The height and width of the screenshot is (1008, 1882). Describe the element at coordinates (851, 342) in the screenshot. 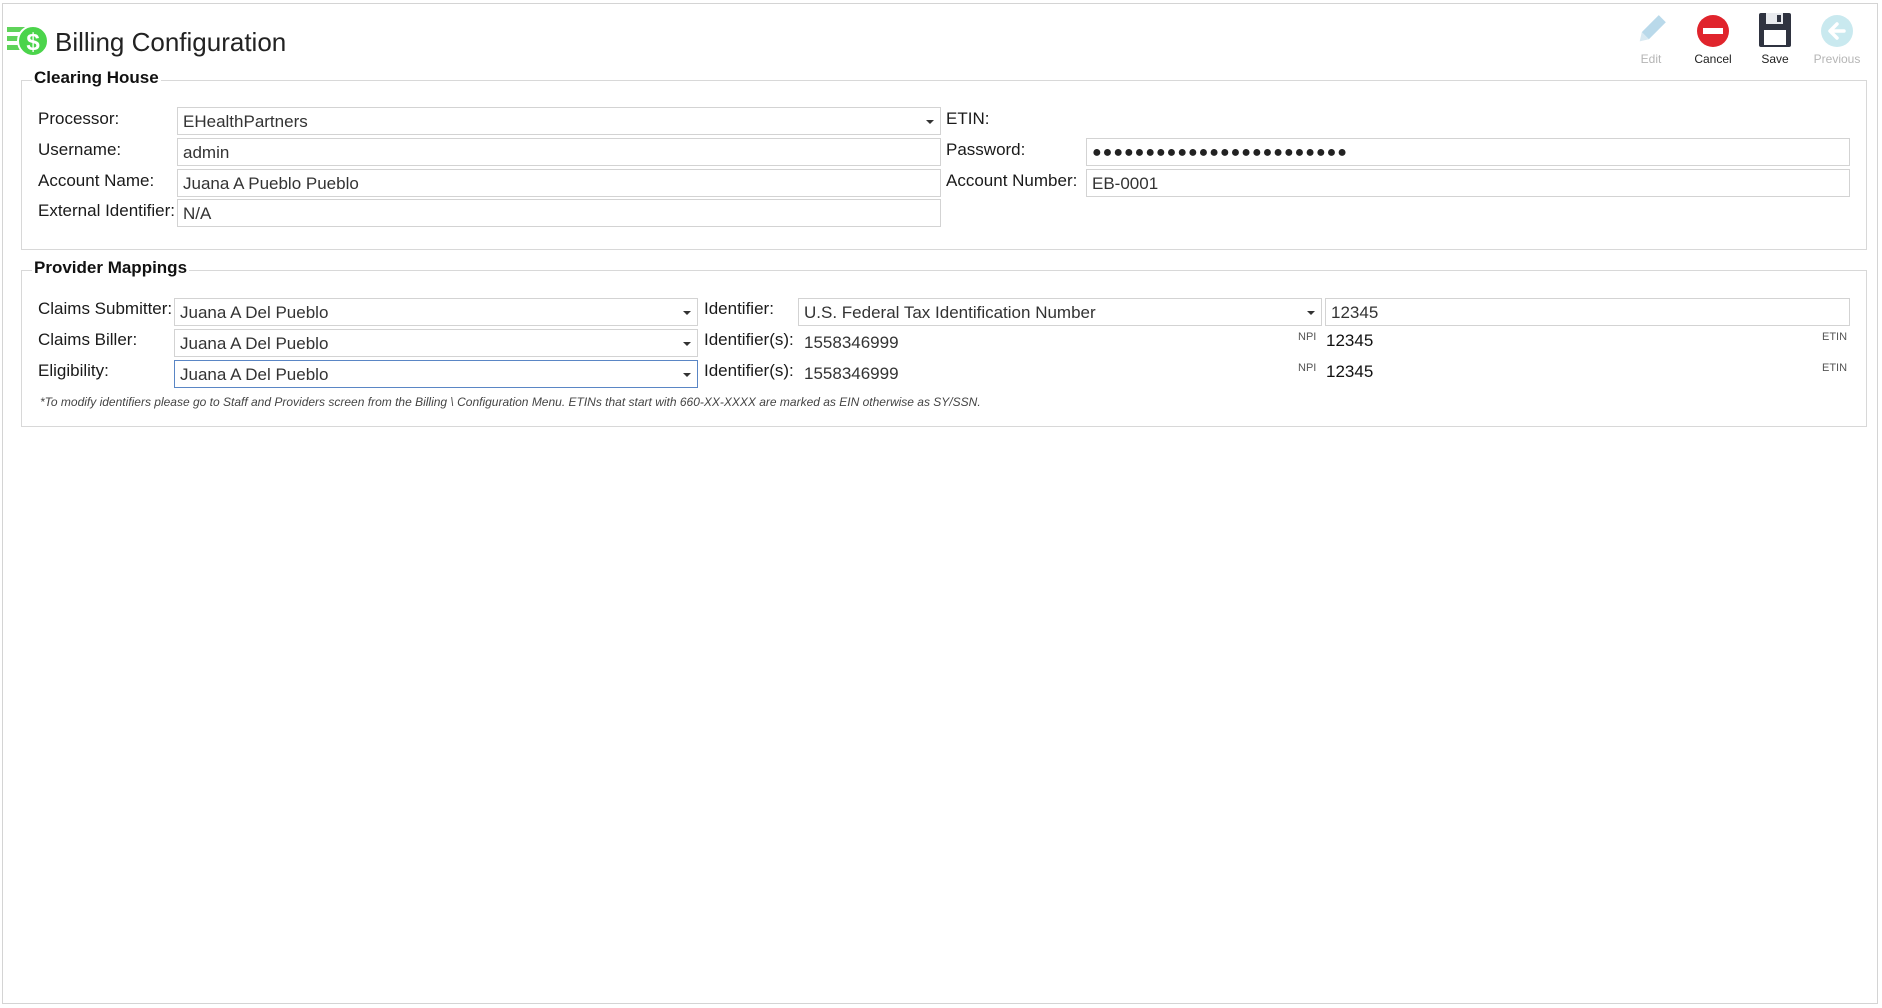

I see `biller-npi-value: 1558346999` at that location.